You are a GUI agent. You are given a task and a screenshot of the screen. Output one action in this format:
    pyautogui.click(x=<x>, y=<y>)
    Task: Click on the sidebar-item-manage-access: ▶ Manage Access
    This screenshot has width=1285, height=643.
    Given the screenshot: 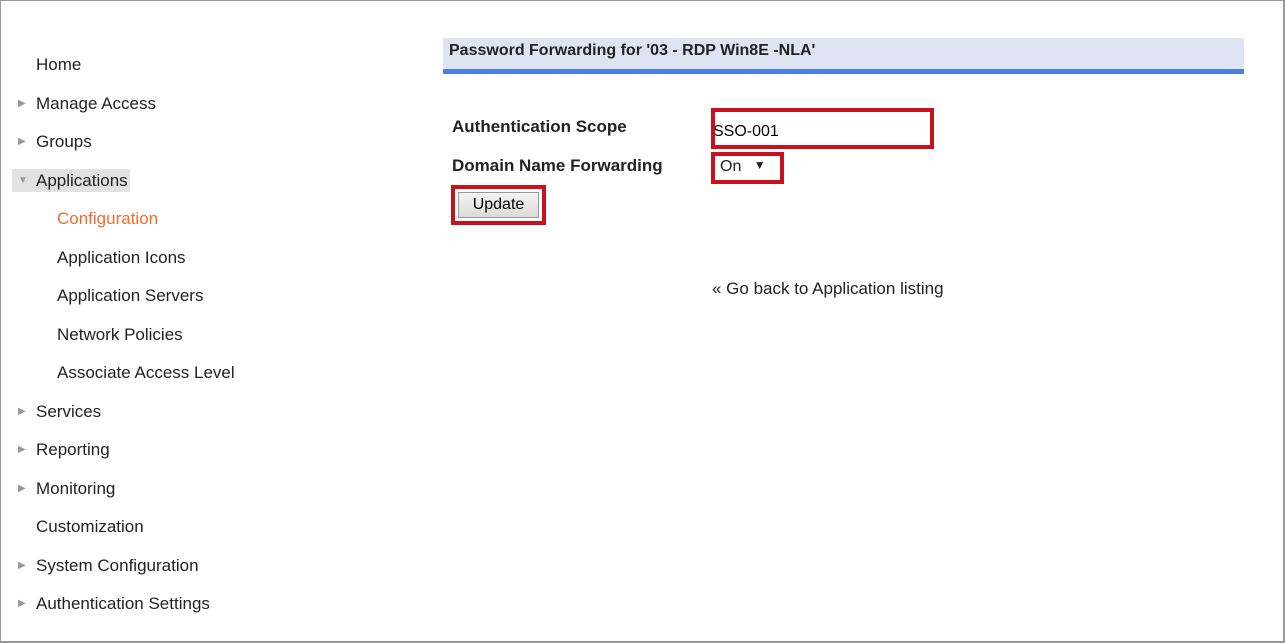 What is the action you would take?
    pyautogui.click(x=142, y=104)
    